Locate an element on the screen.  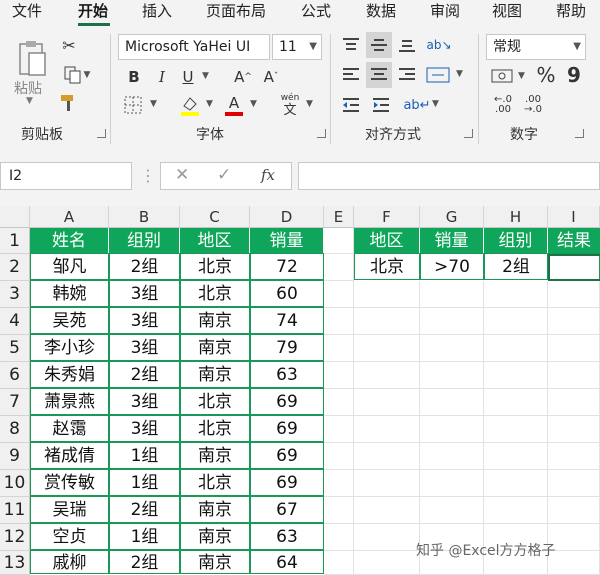
tab-help: 帮助 is located at coordinates (571, 11).